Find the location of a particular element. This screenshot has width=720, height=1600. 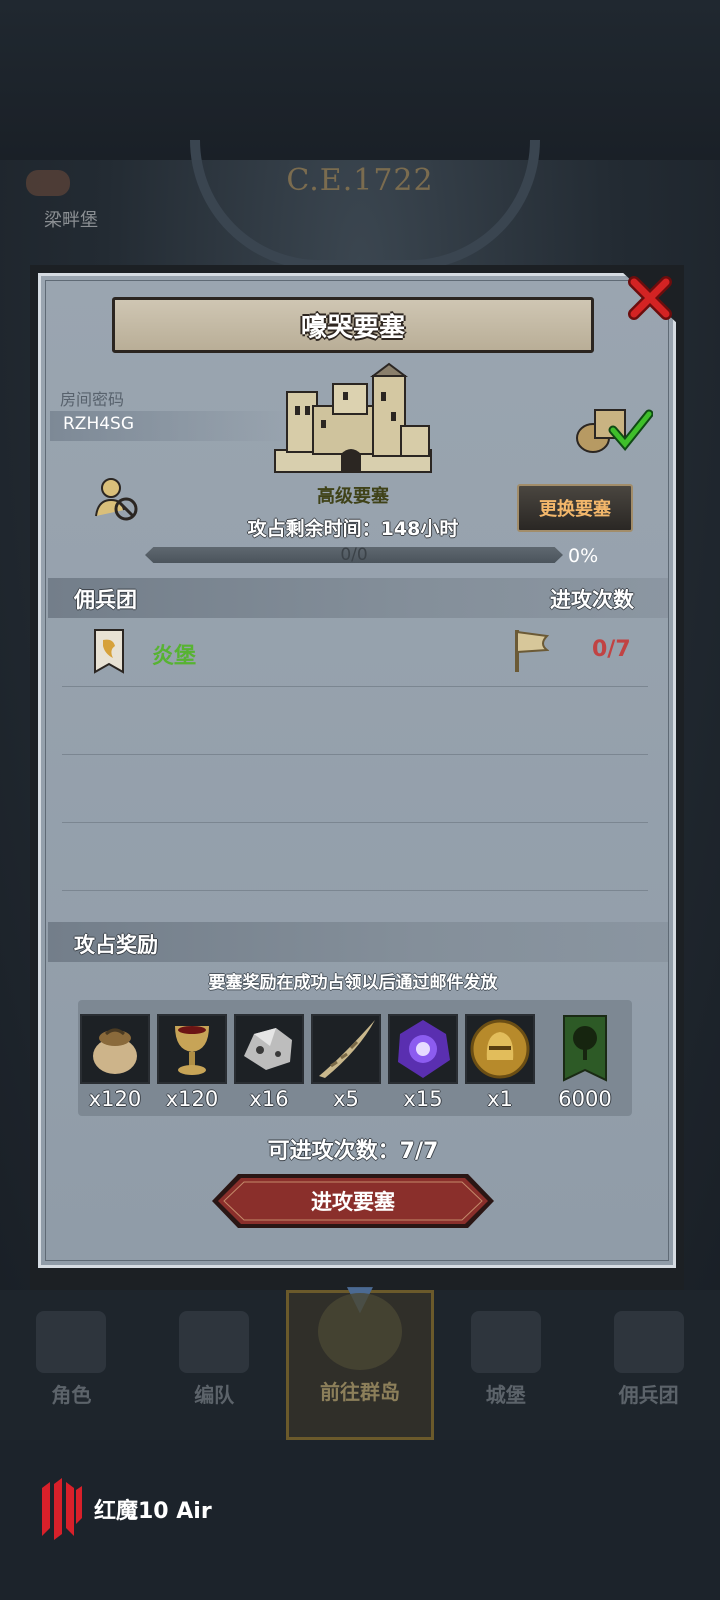

progress-percent: 0% is located at coordinates (583, 556).